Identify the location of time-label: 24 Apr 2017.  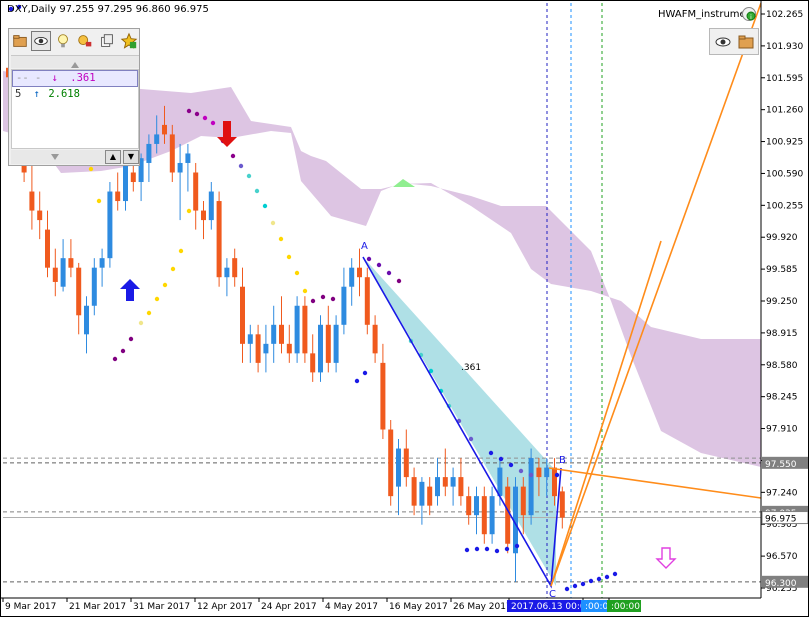
(289, 607).